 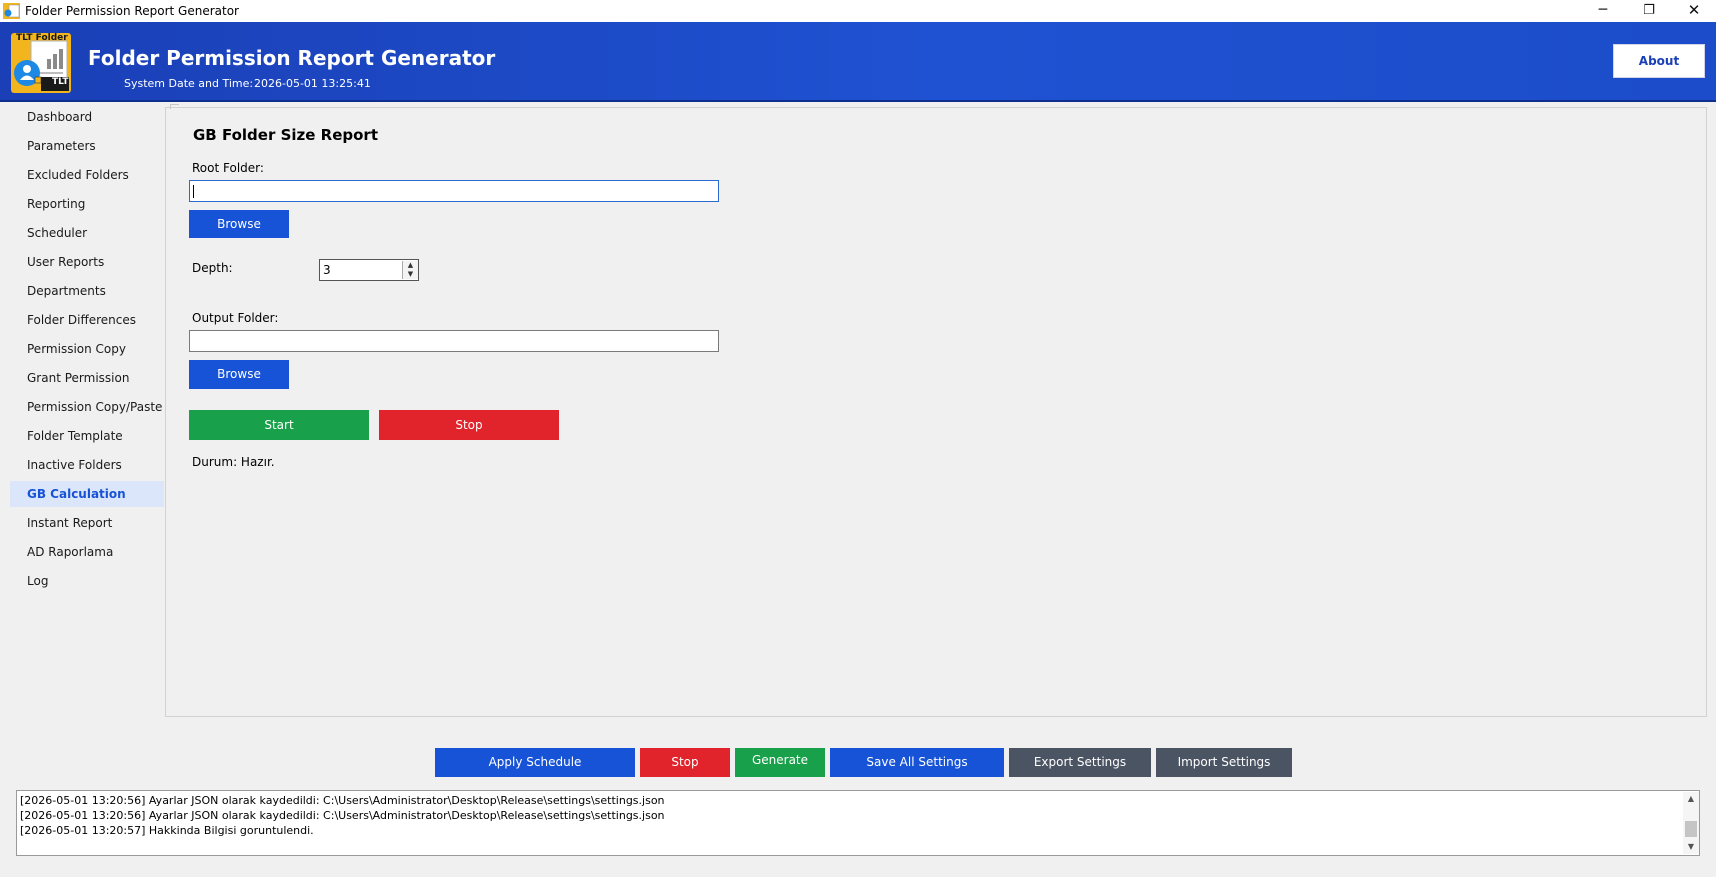 I want to click on sidebar-item-inactive-folders: Inactive Folders, so click(x=87, y=465).